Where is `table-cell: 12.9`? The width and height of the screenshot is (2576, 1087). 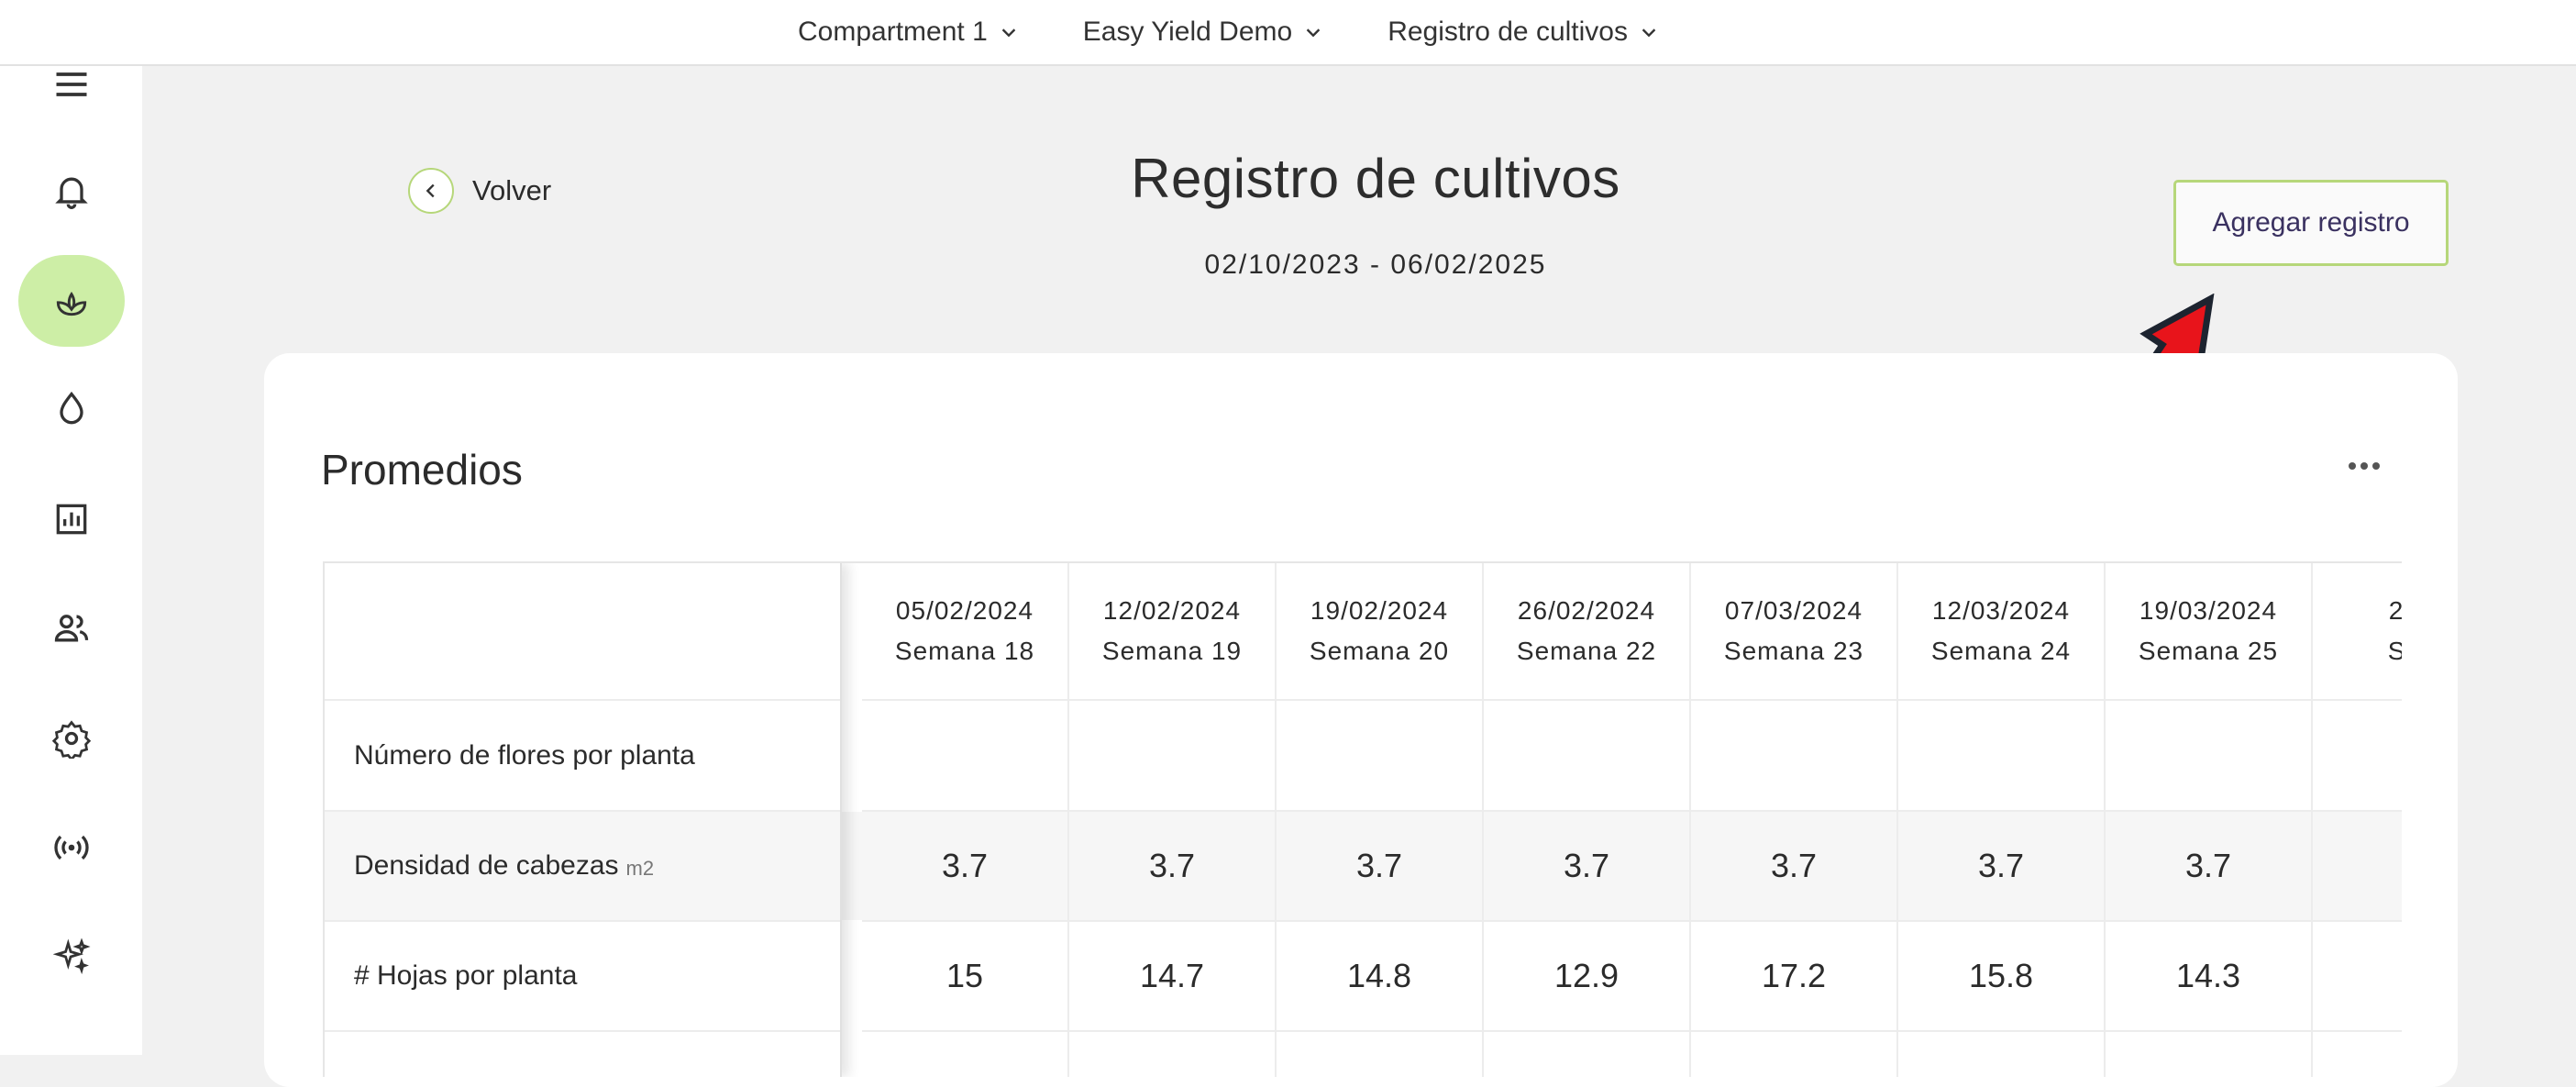 table-cell: 12.9 is located at coordinates (1586, 977).